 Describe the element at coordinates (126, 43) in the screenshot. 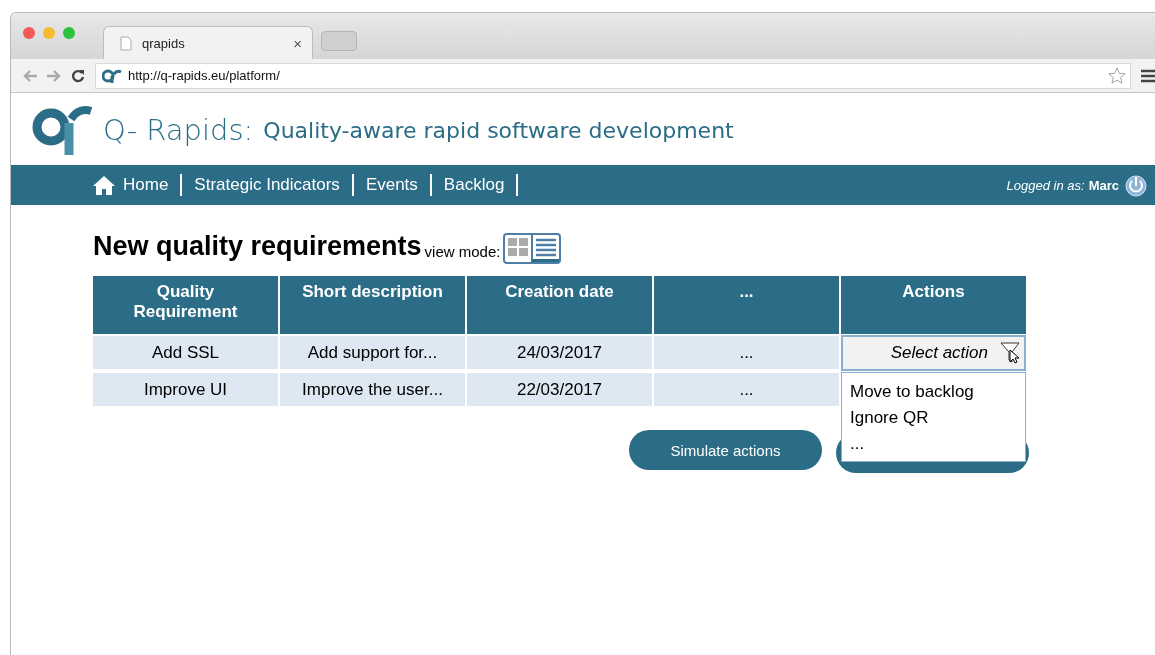

I see `page-icon` at that location.